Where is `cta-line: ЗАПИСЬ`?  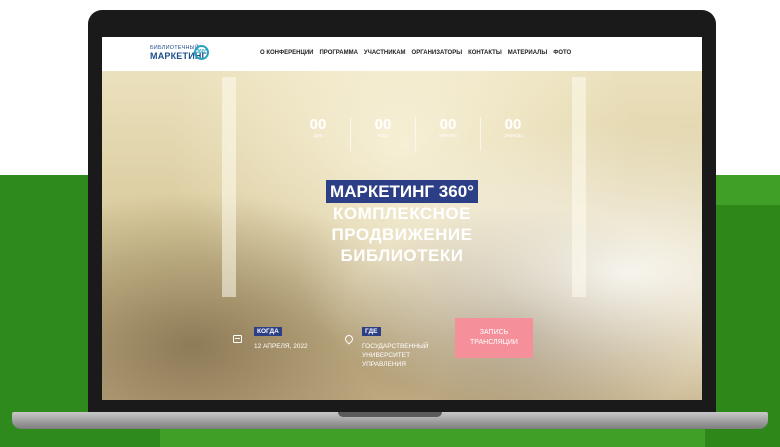 cta-line: ЗАПИСЬ is located at coordinates (494, 332).